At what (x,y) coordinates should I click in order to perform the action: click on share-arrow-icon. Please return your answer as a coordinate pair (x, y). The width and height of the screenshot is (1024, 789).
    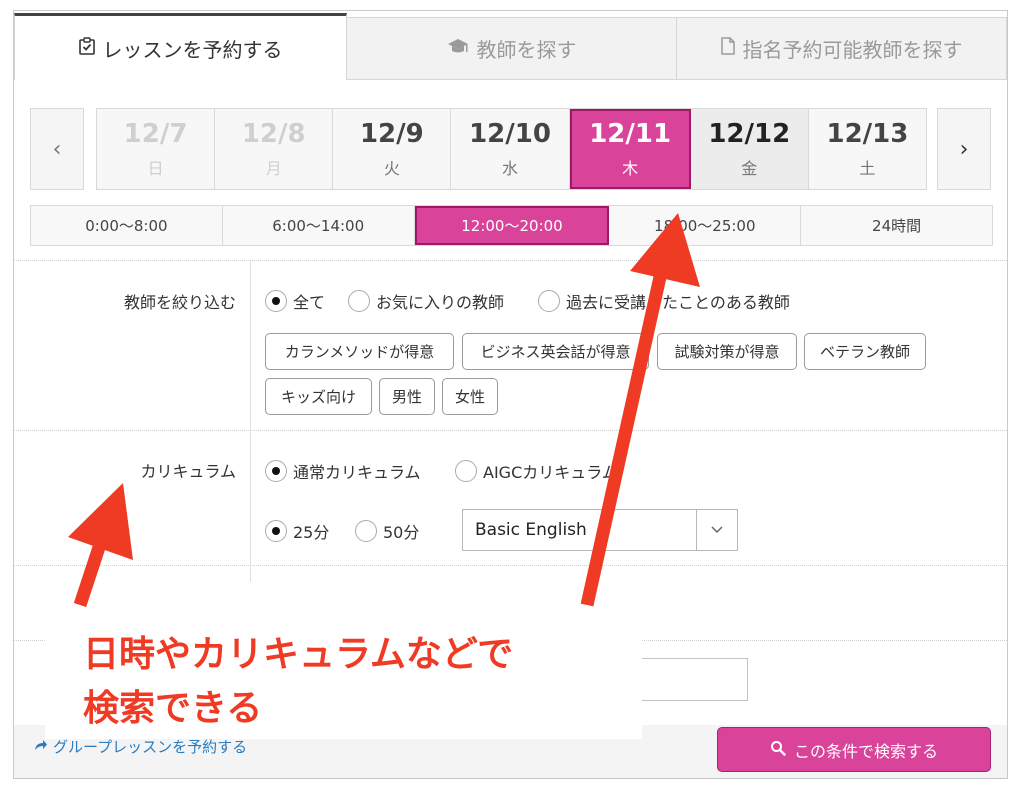
    Looking at the image, I should click on (41, 747).